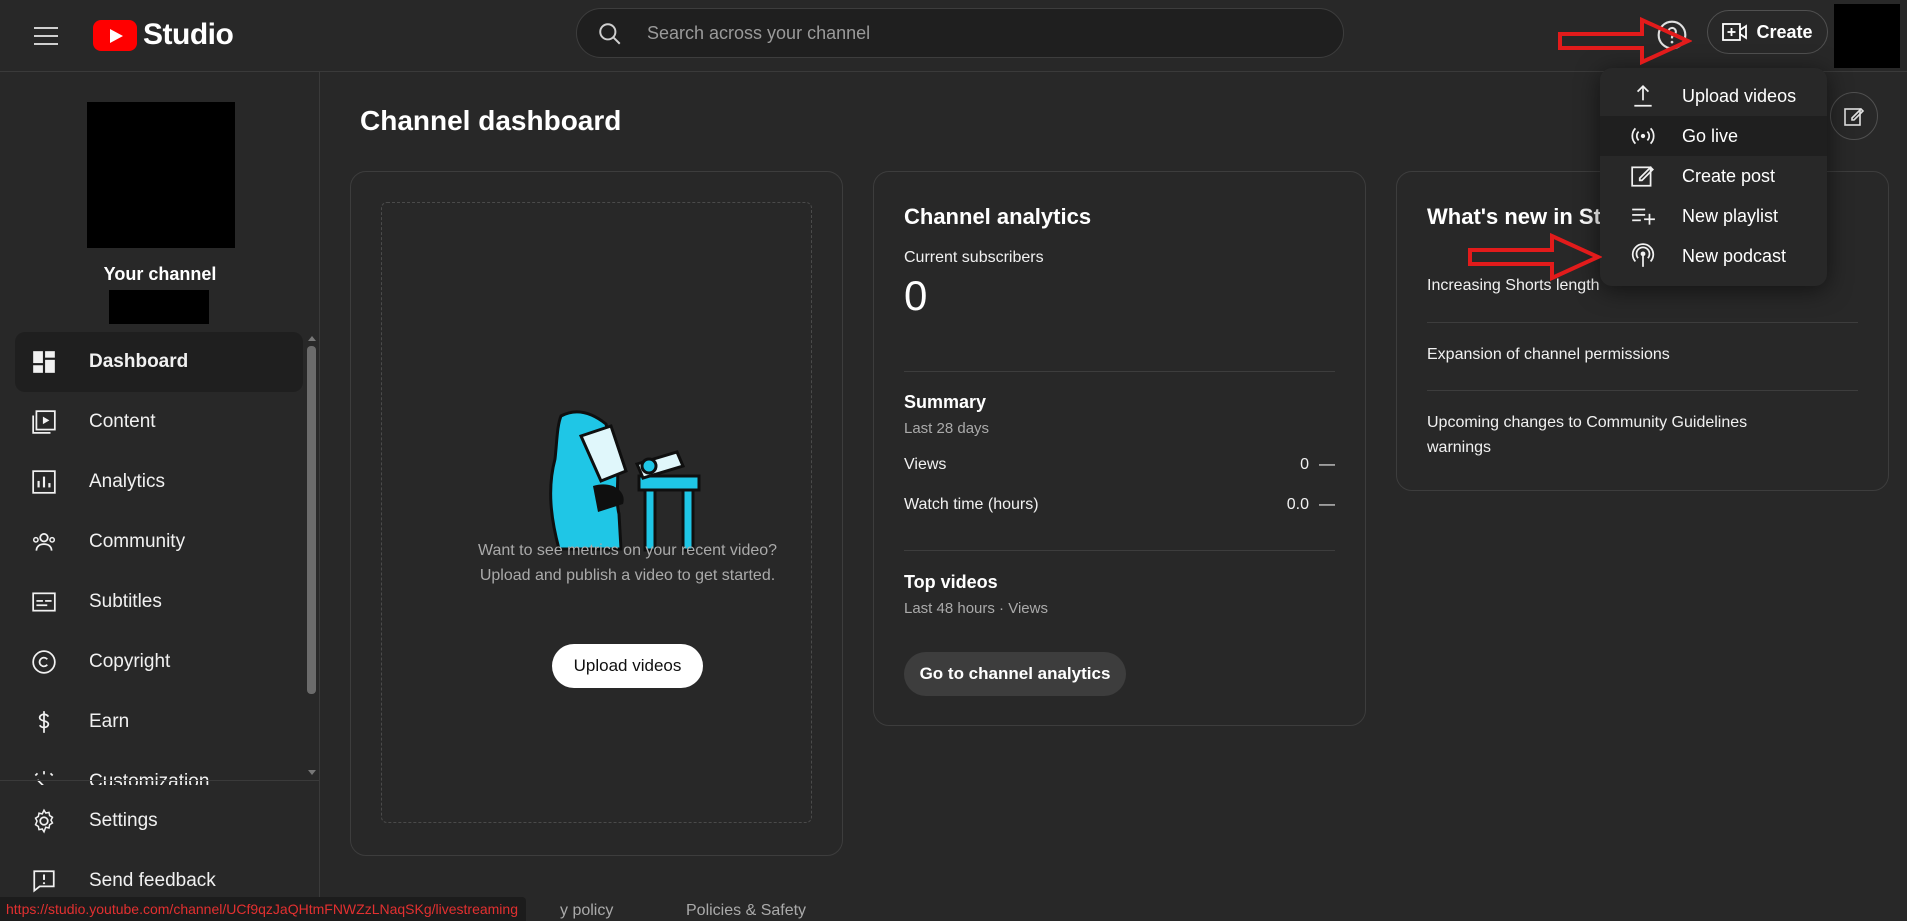 The image size is (1907, 921). I want to click on scroll-up-arrow-icon, so click(312, 338).